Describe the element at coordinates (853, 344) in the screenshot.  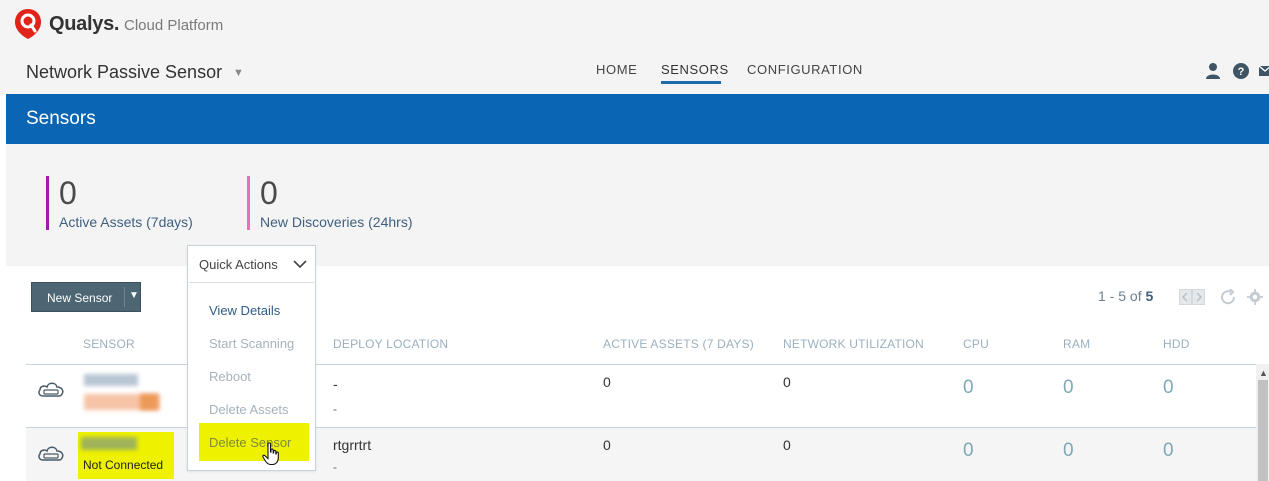
I see `column-header-network-utilization: NETWORK UTILIZATION` at that location.